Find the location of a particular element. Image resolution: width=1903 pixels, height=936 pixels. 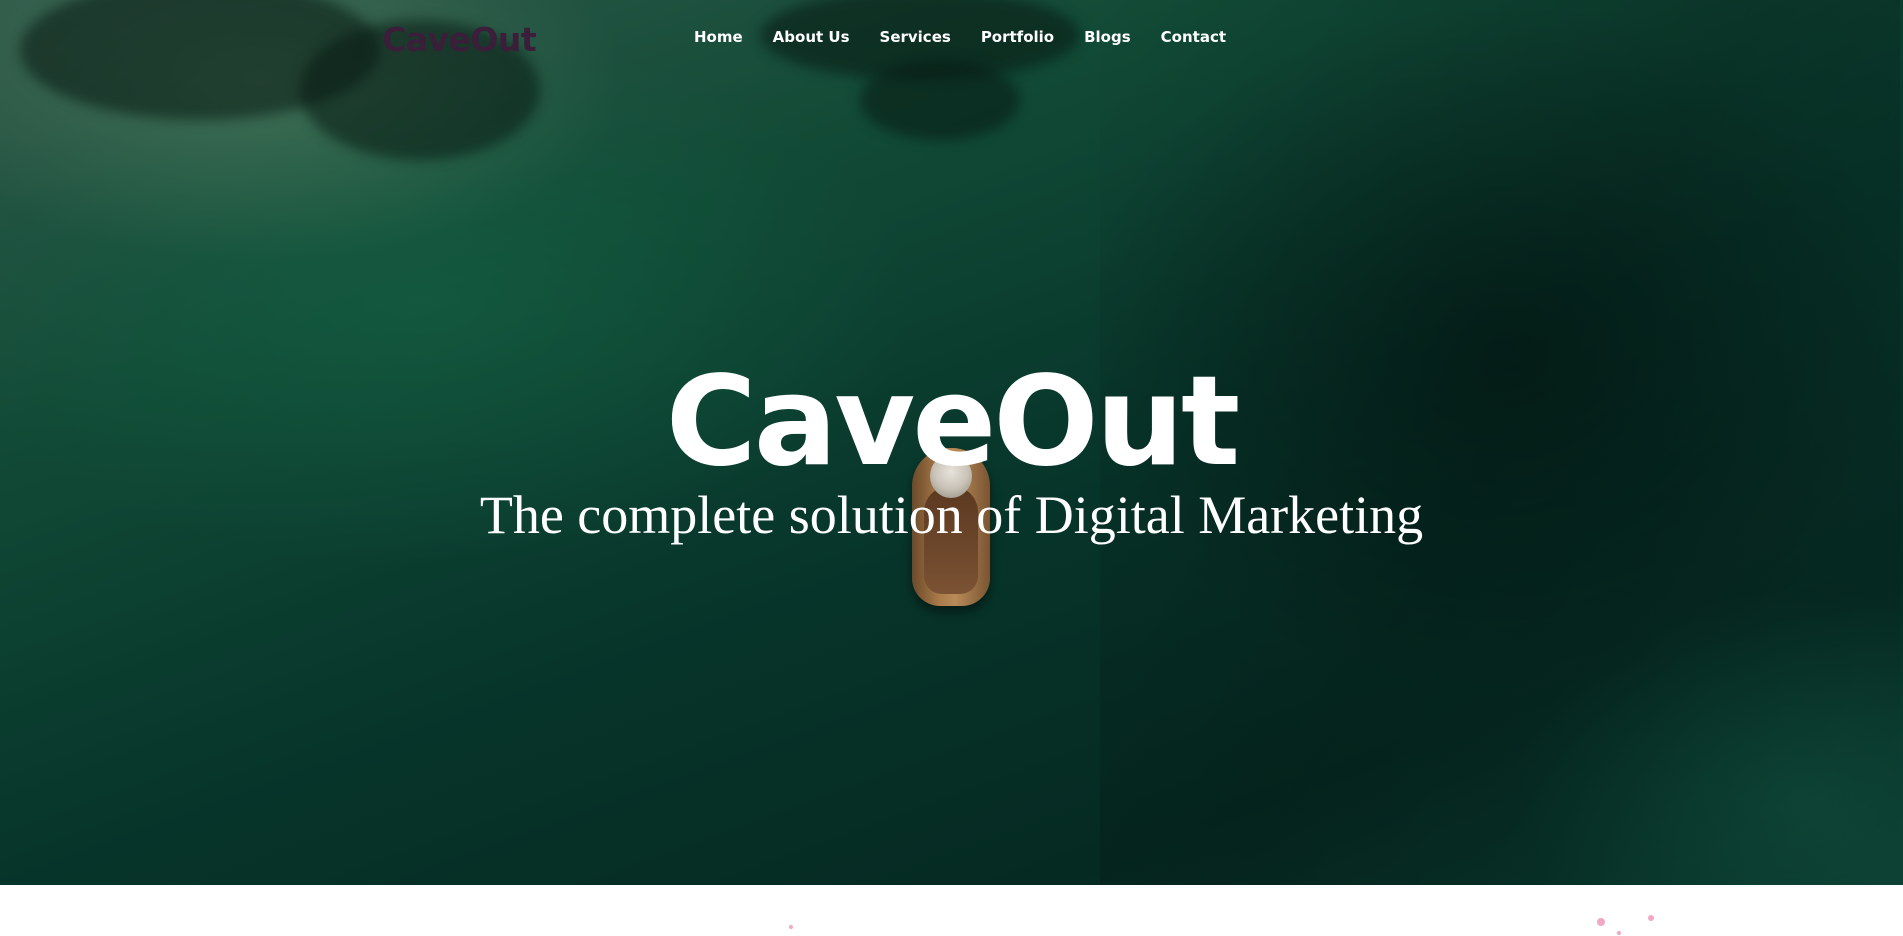

next-section is located at coordinates (951, 910).